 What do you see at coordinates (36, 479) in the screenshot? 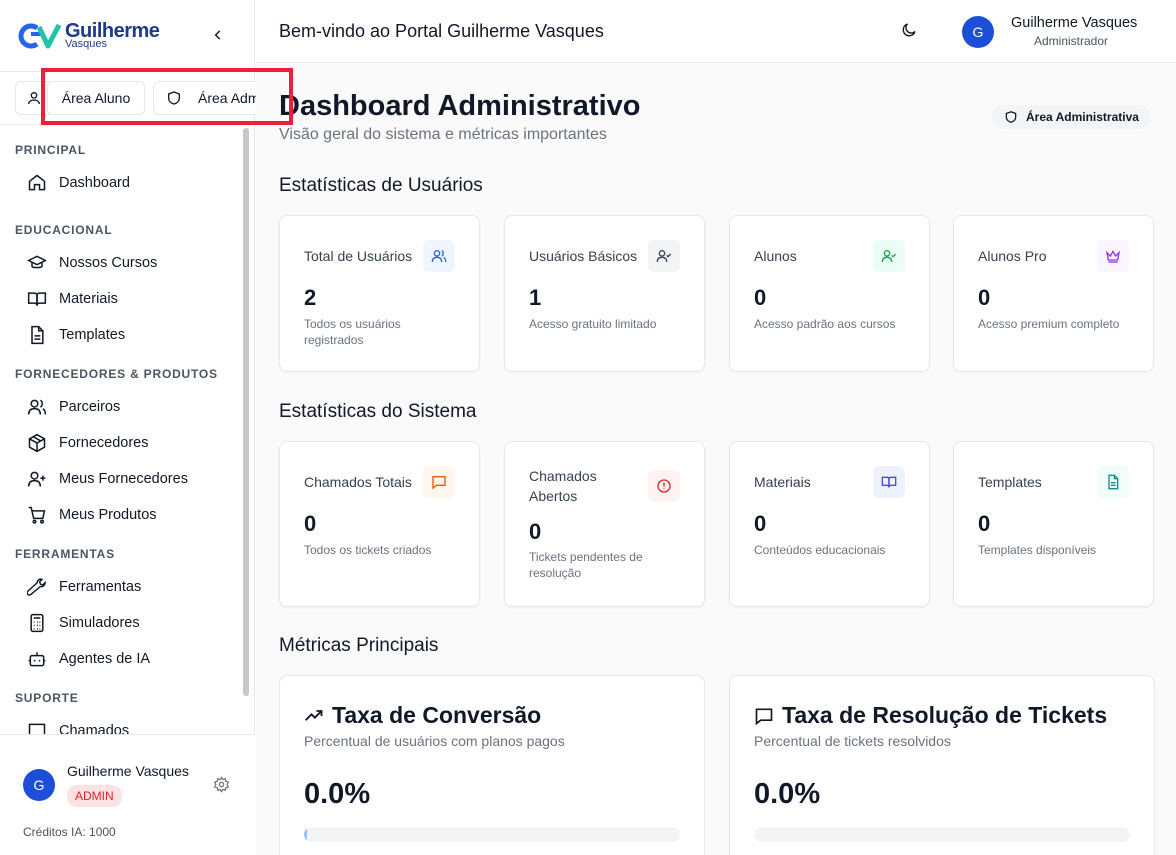
I see `user-plus-icon` at bounding box center [36, 479].